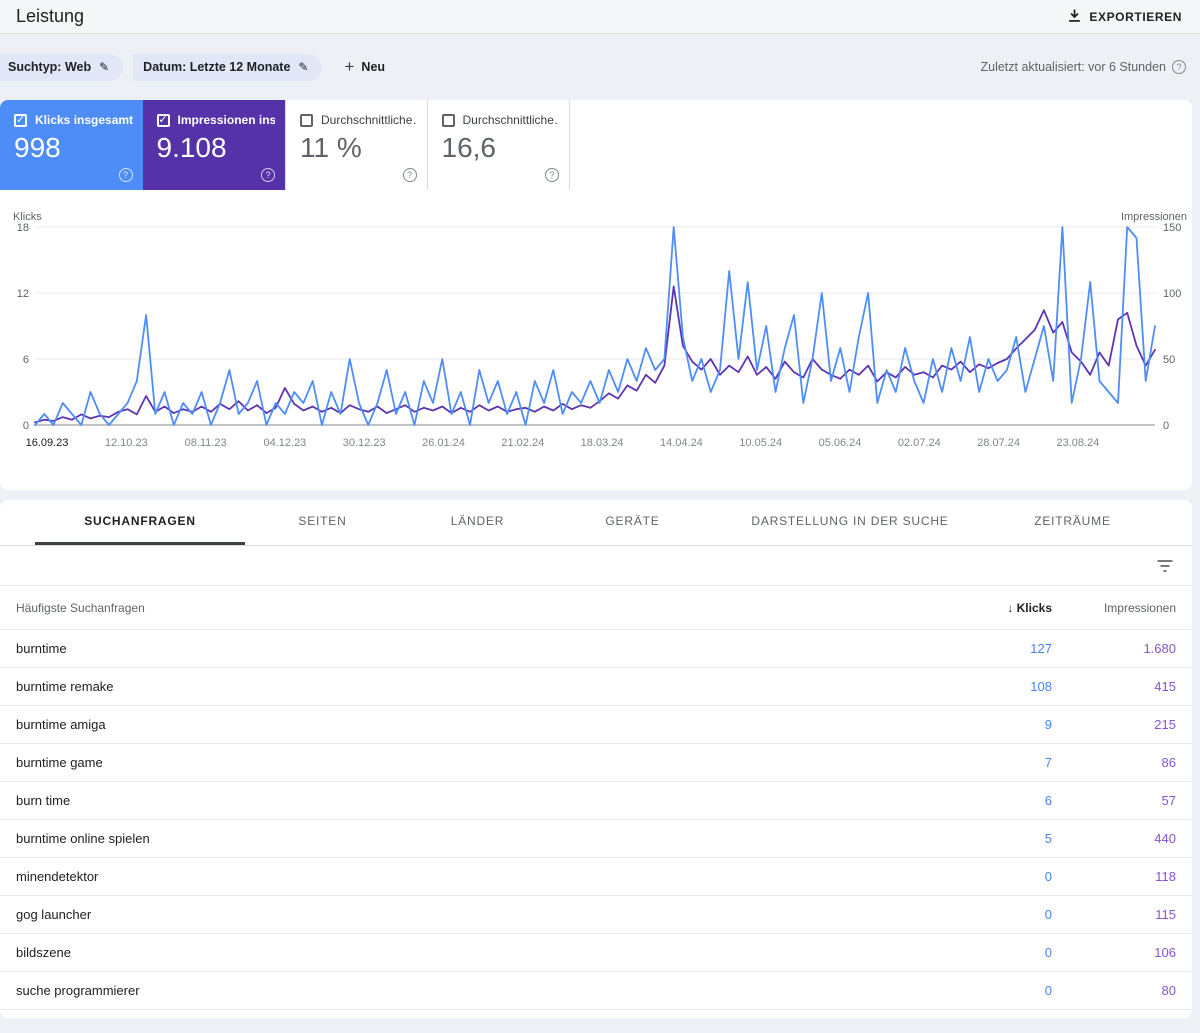  Describe the element at coordinates (1048, 800) in the screenshot. I see `clicks-cell: 6` at that location.